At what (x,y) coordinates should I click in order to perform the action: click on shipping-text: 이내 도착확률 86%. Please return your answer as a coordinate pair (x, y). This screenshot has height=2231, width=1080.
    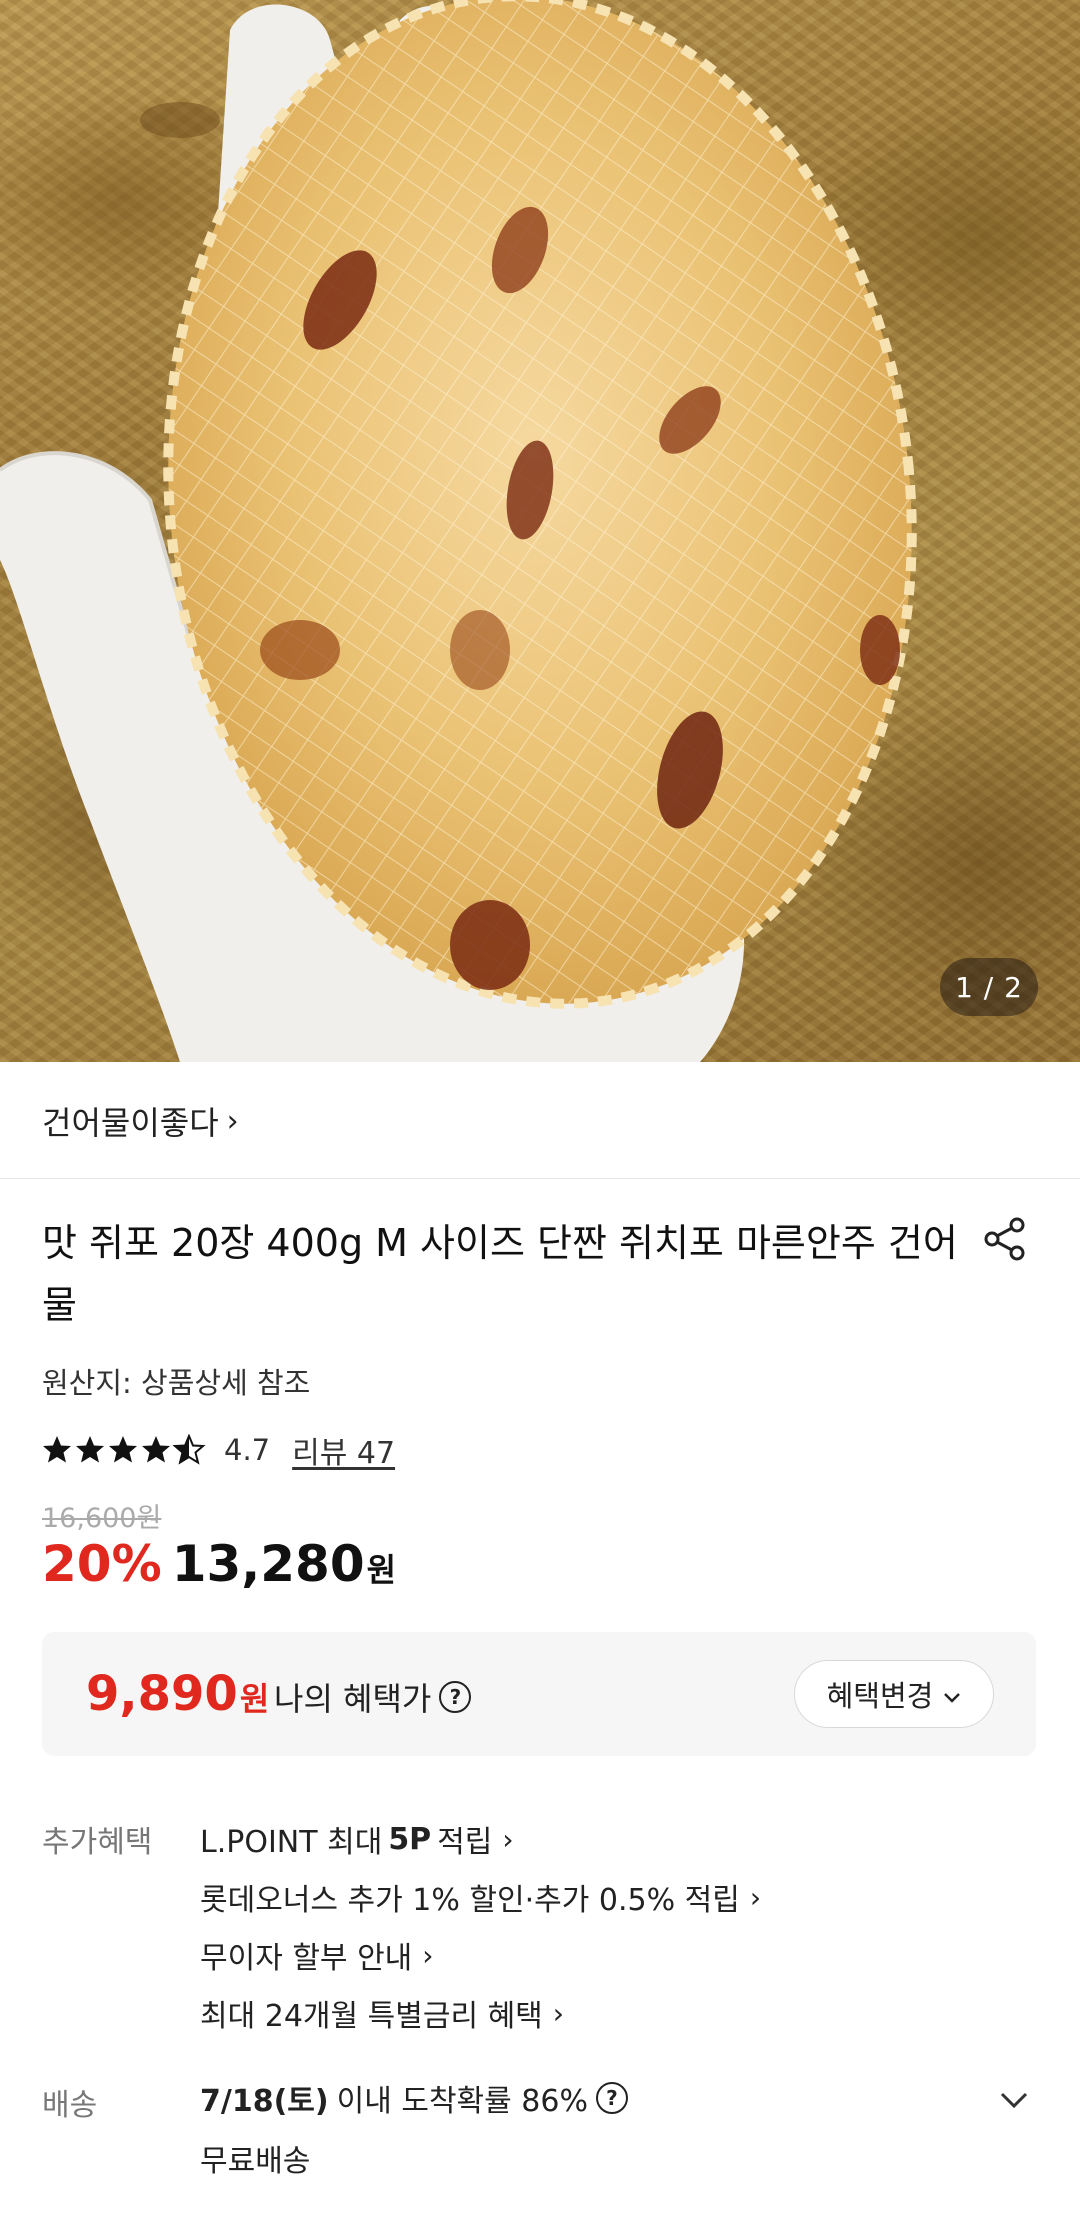
    Looking at the image, I should click on (462, 2101).